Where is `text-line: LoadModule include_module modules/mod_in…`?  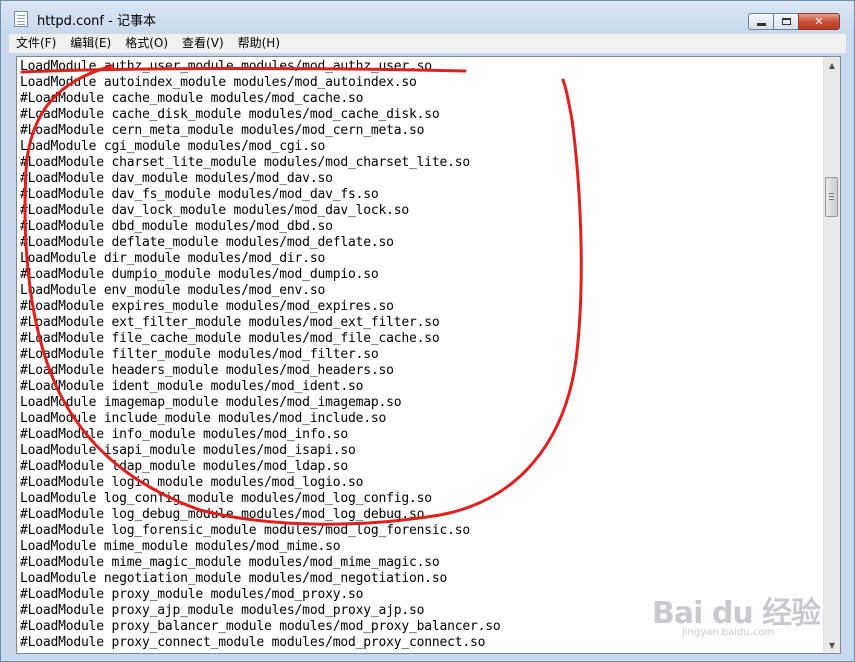 text-line: LoadModule include_module modules/mod_in… is located at coordinates (420, 419).